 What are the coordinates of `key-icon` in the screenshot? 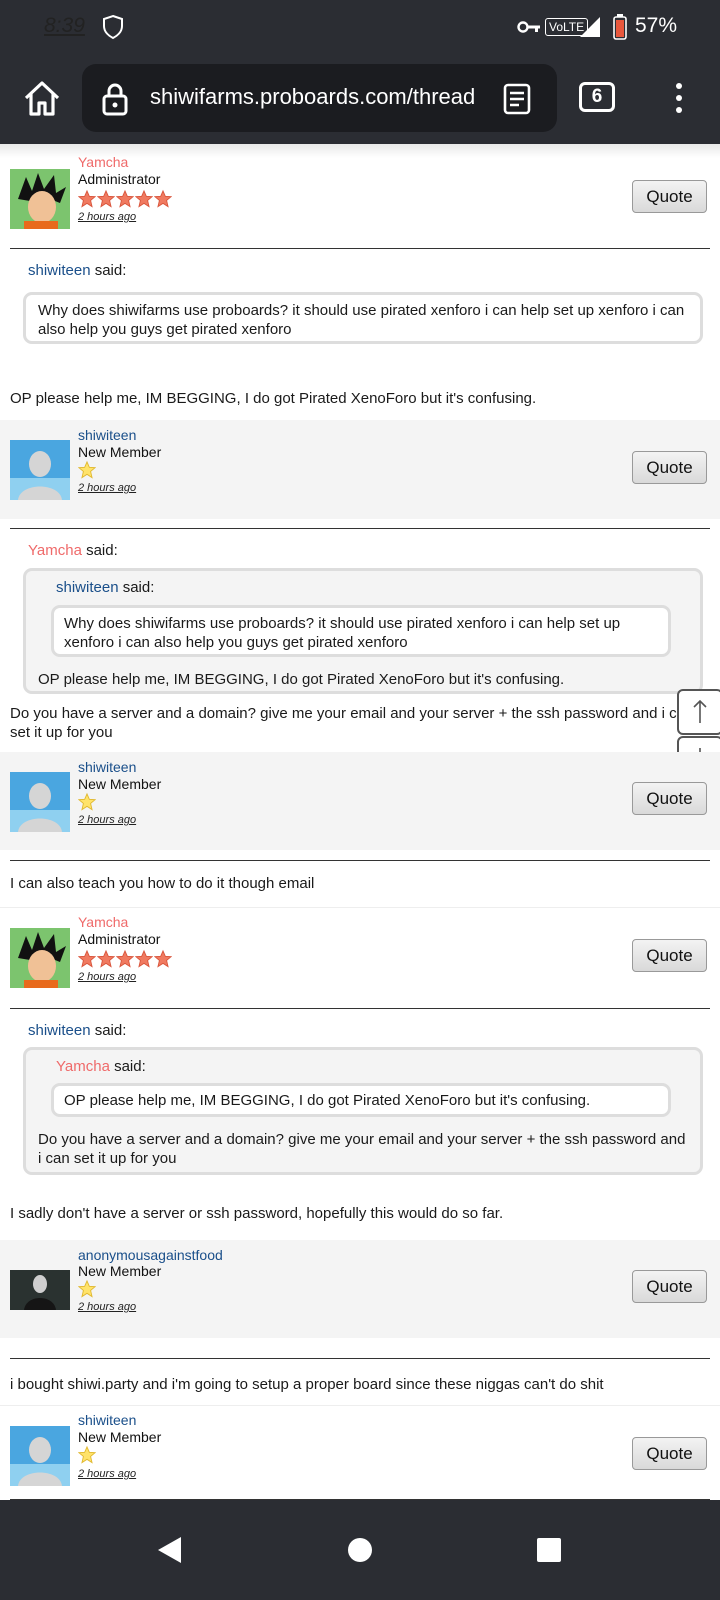 It's located at (528, 27).